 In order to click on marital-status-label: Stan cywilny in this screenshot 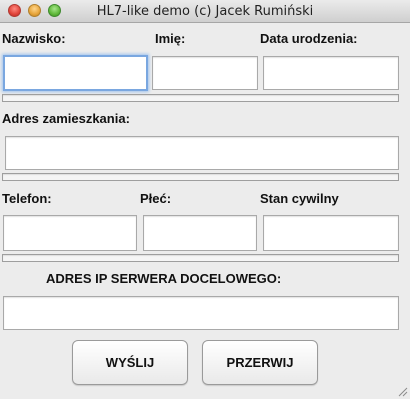, I will do `click(299, 198)`.